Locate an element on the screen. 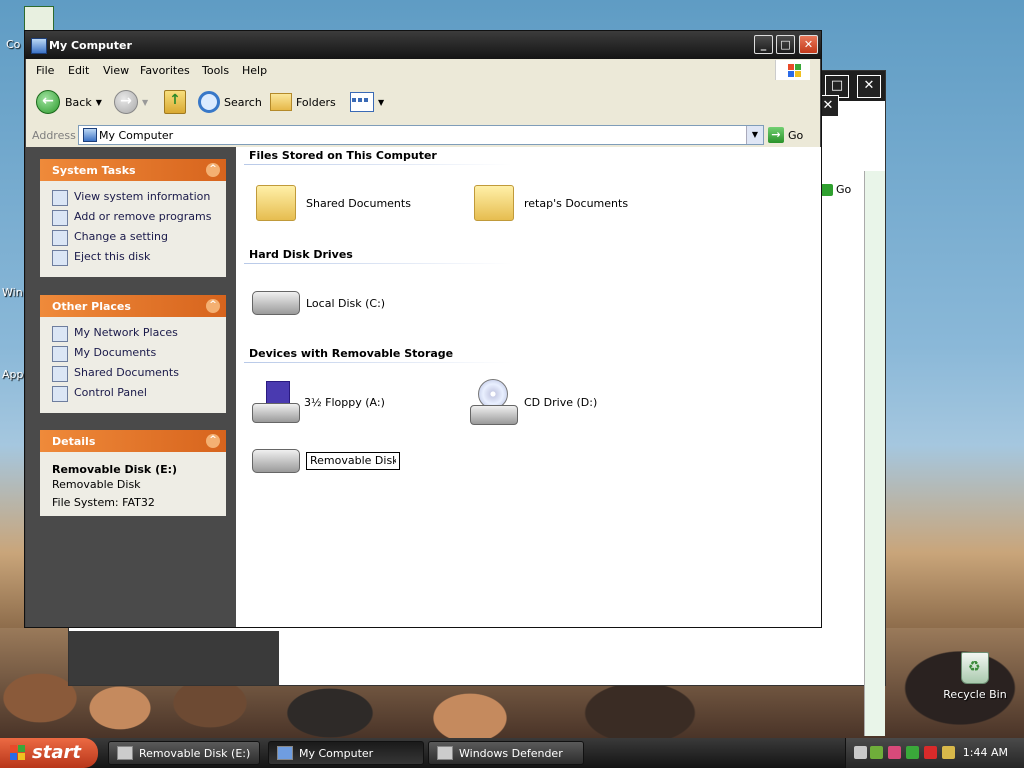  menu-edit: Edit is located at coordinates (78, 70).